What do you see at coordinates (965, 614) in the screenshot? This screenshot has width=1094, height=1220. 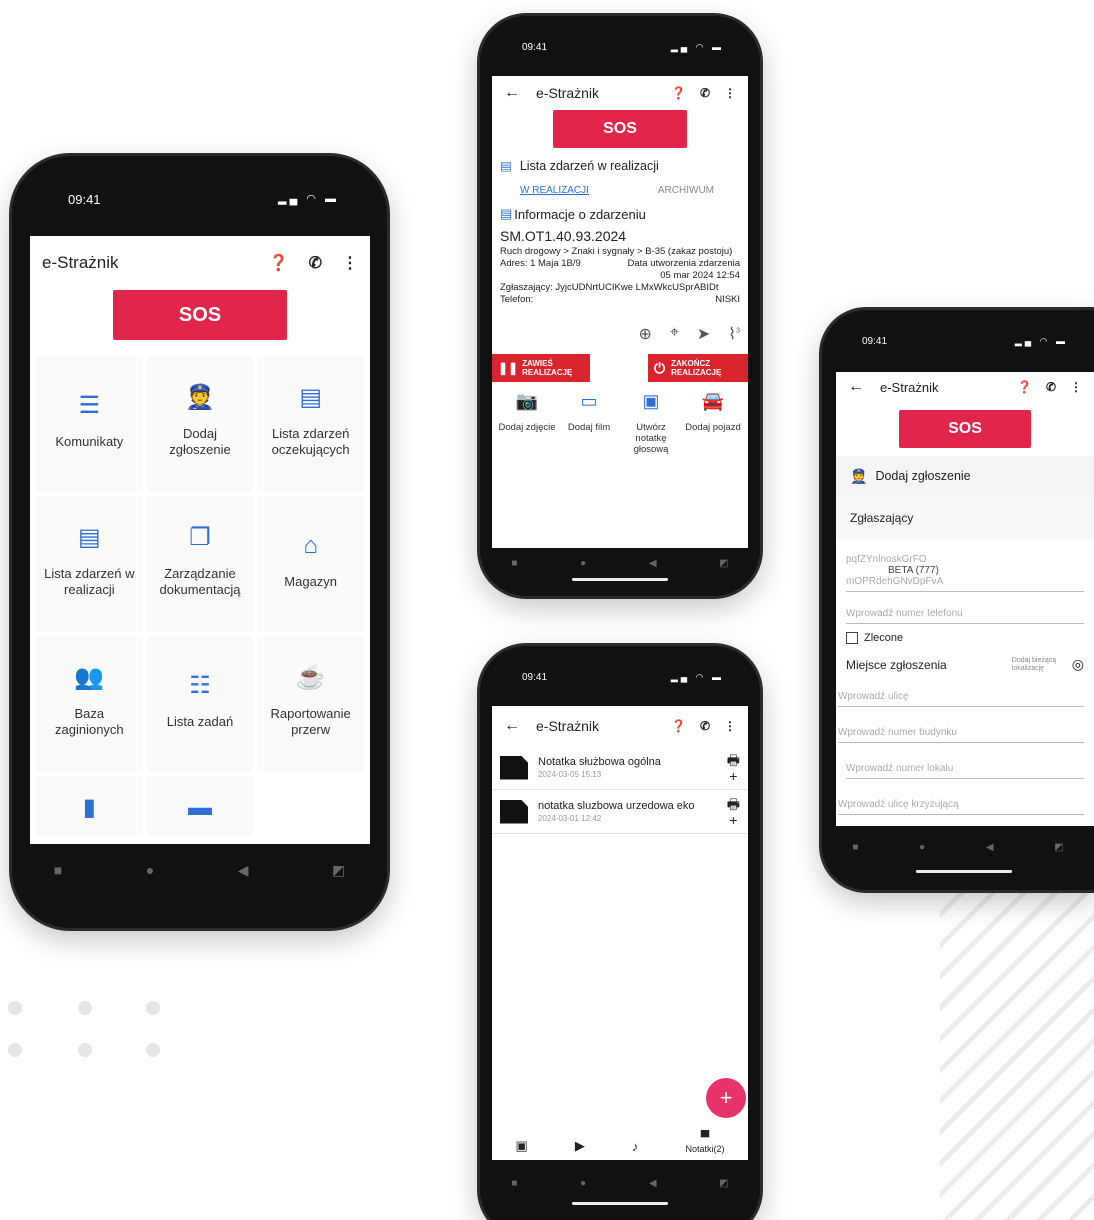 I see `phone-input: Wprowadź numer telefonu` at bounding box center [965, 614].